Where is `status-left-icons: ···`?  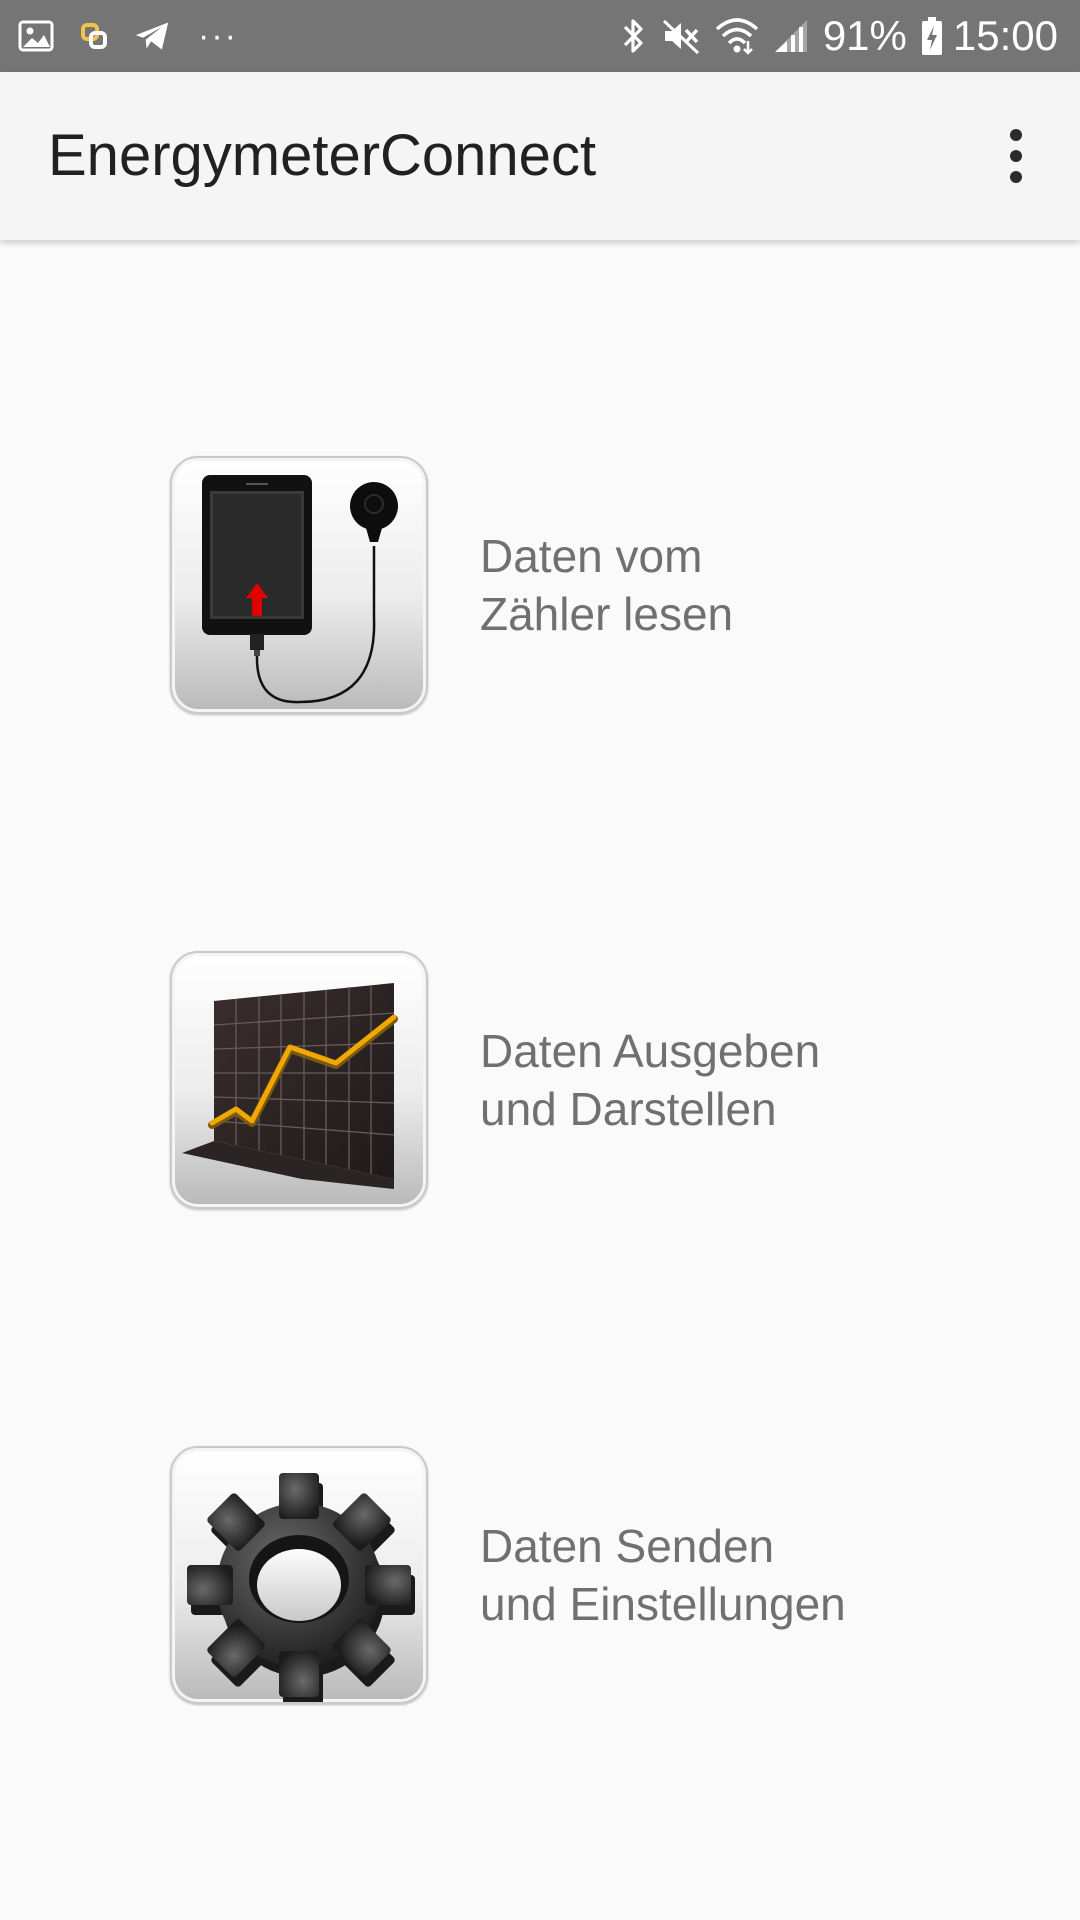
status-left-icons: ··· is located at coordinates (128, 36).